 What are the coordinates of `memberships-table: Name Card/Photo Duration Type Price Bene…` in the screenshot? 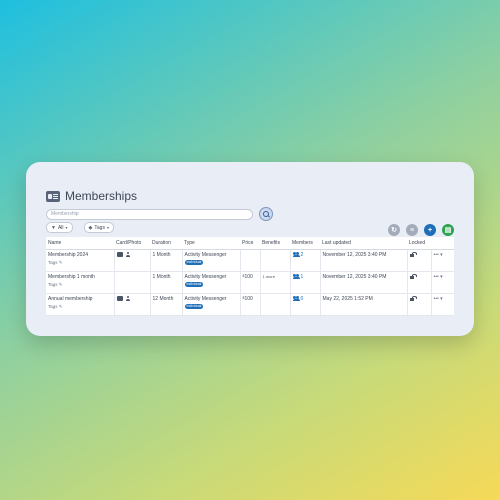 It's located at (250, 276).